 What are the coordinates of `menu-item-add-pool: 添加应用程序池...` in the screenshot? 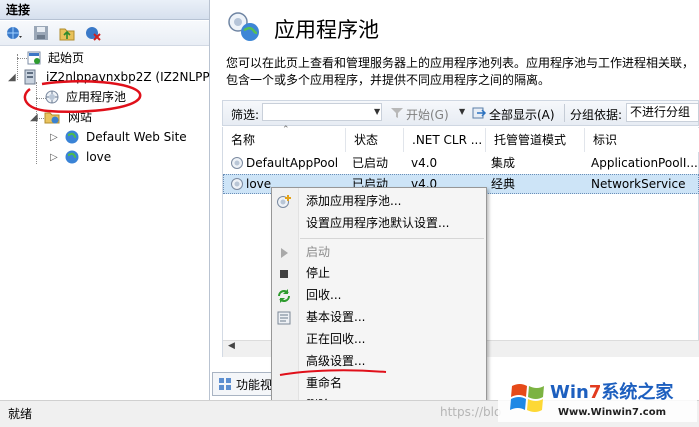 It's located at (353, 201).